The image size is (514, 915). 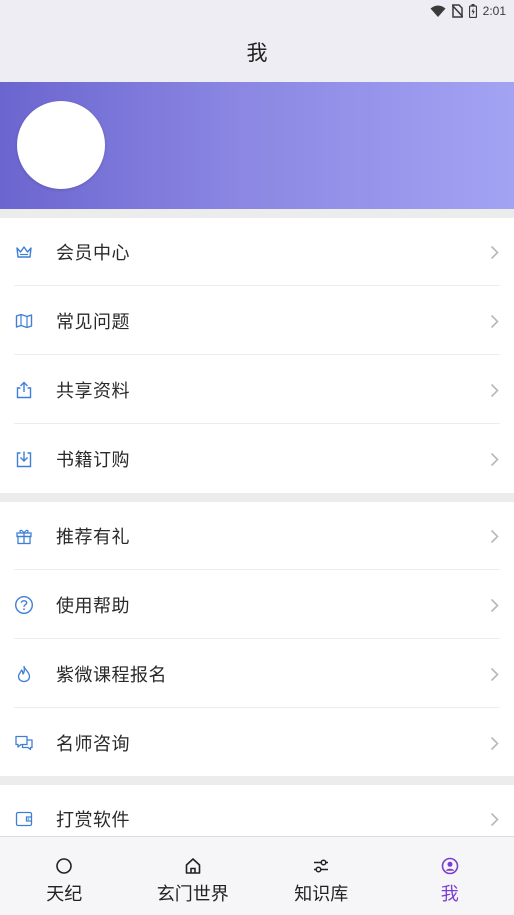 I want to click on wallet-icon, so click(x=24, y=819).